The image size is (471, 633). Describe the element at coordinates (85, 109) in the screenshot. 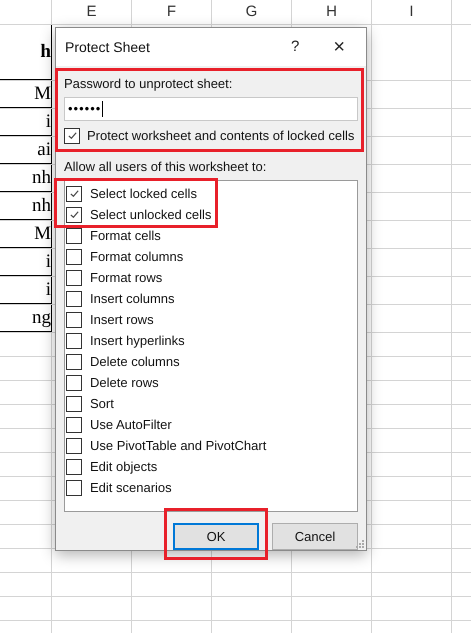

I see `password-value: ••••••` at that location.